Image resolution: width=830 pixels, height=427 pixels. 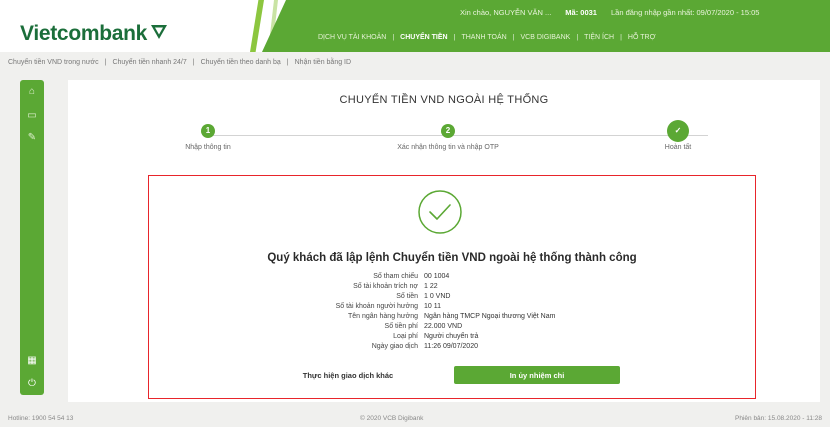 What do you see at coordinates (394, 346) in the screenshot?
I see `detail-label: Ngày giao dịch` at bounding box center [394, 346].